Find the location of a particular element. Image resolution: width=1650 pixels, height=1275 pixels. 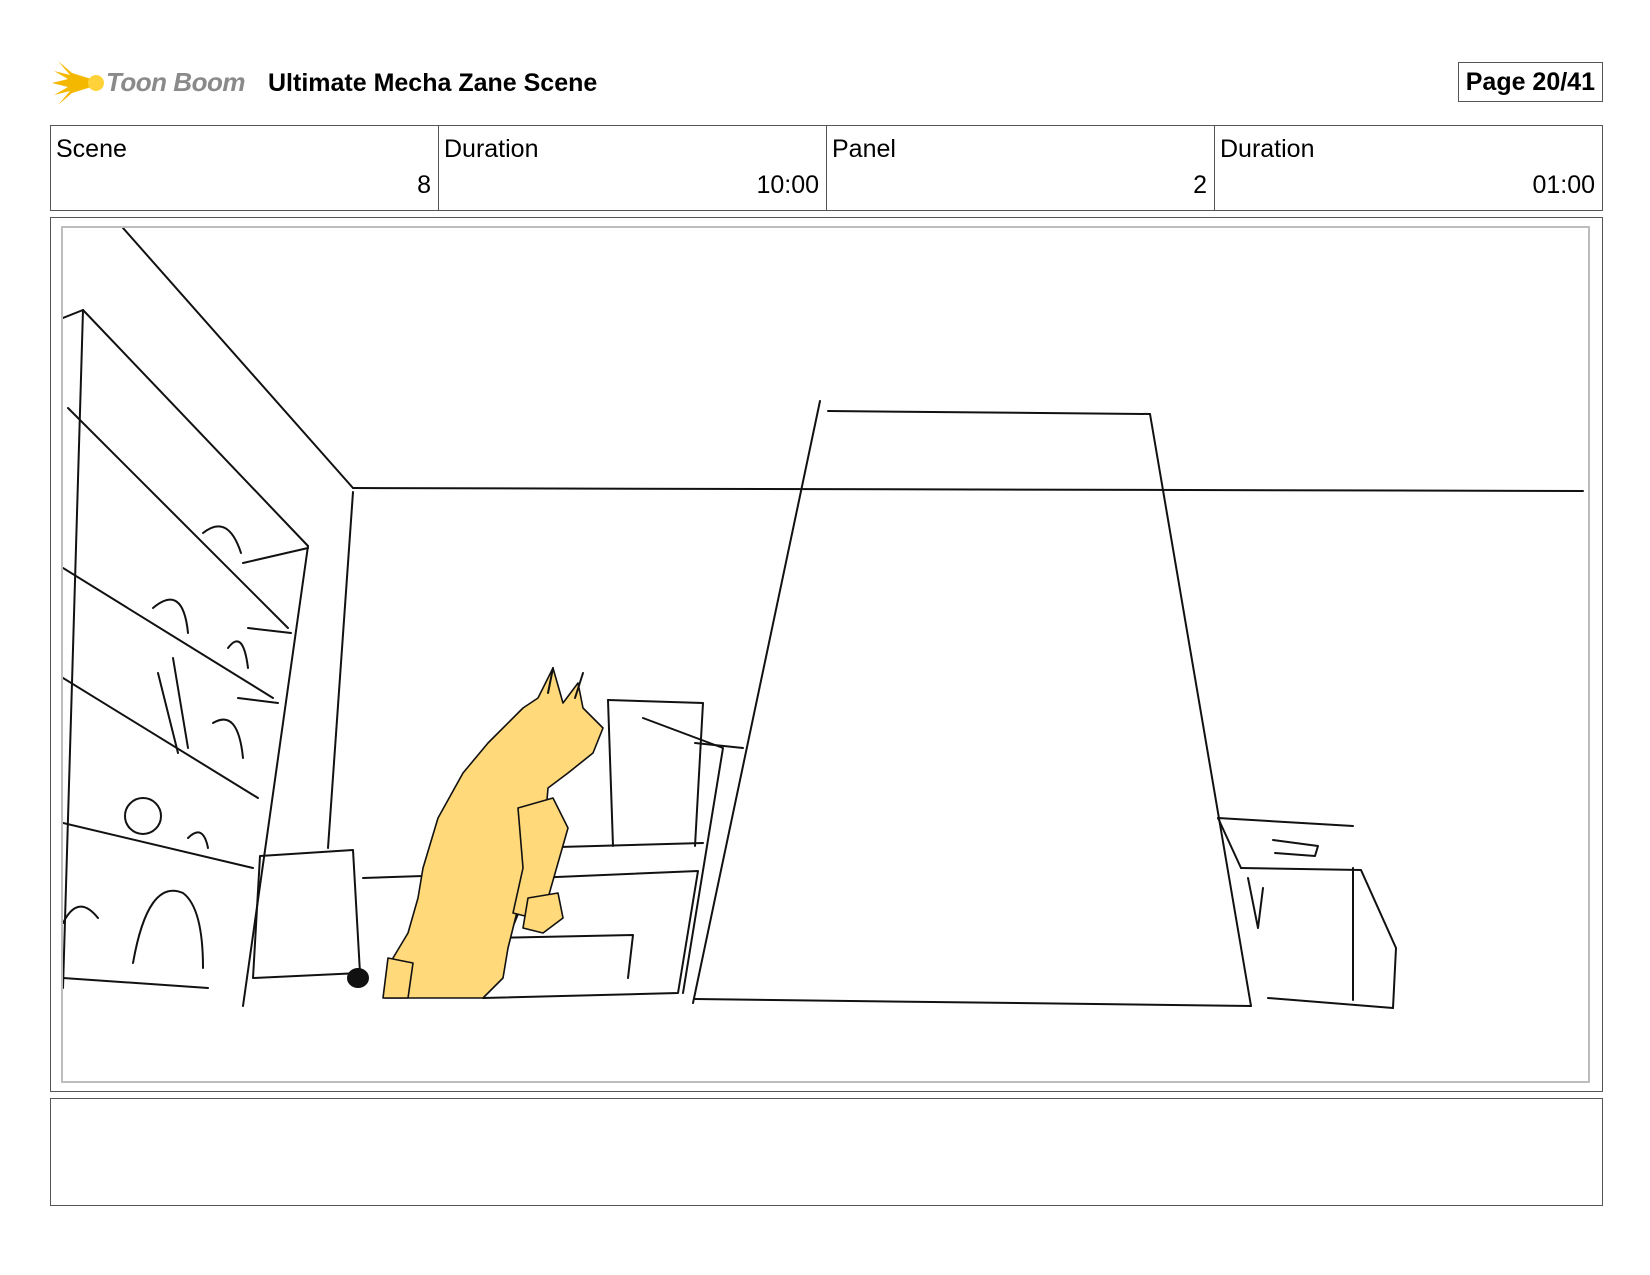

scene-label: Scene is located at coordinates (91, 149).